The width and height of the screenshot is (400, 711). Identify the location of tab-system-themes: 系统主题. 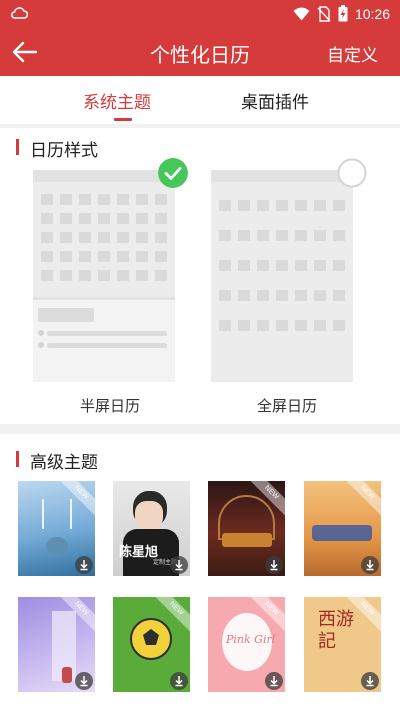
(117, 100).